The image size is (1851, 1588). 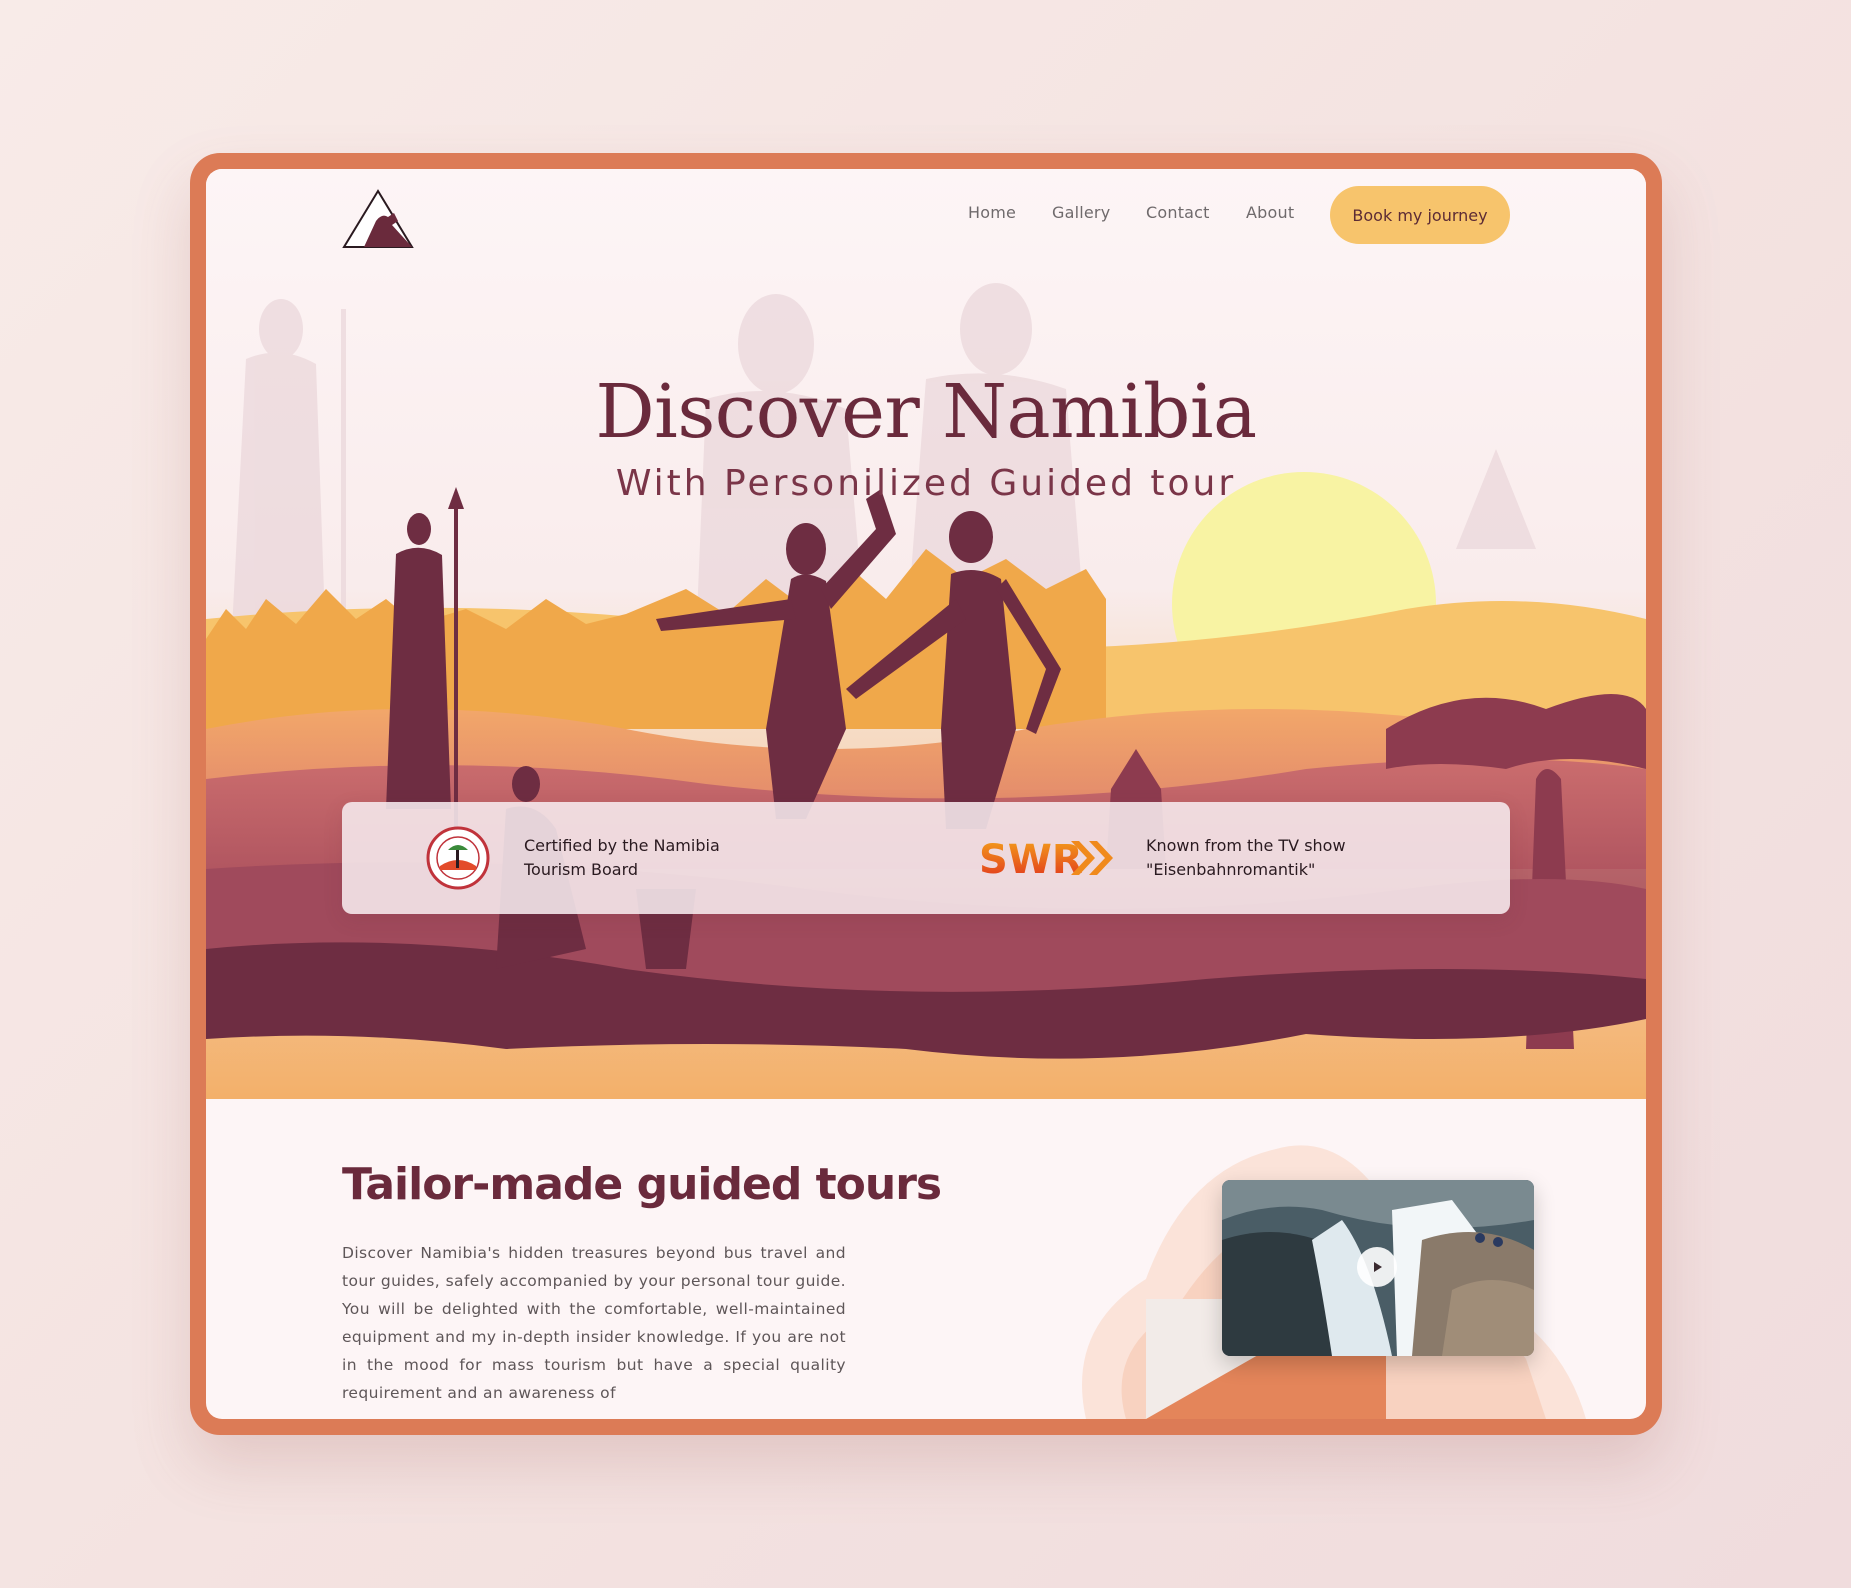 I want to click on nav-home-link: Home, so click(x=992, y=212).